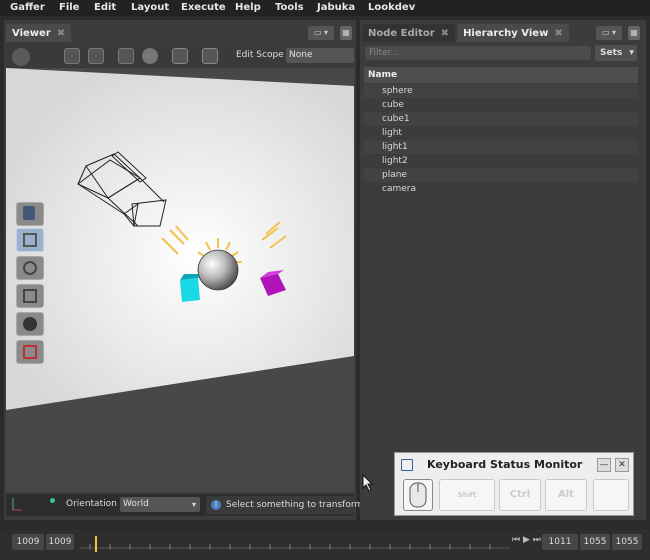 The height and width of the screenshot is (560, 650). I want to click on edit-scope-label: Edit Scope, so click(260, 55).